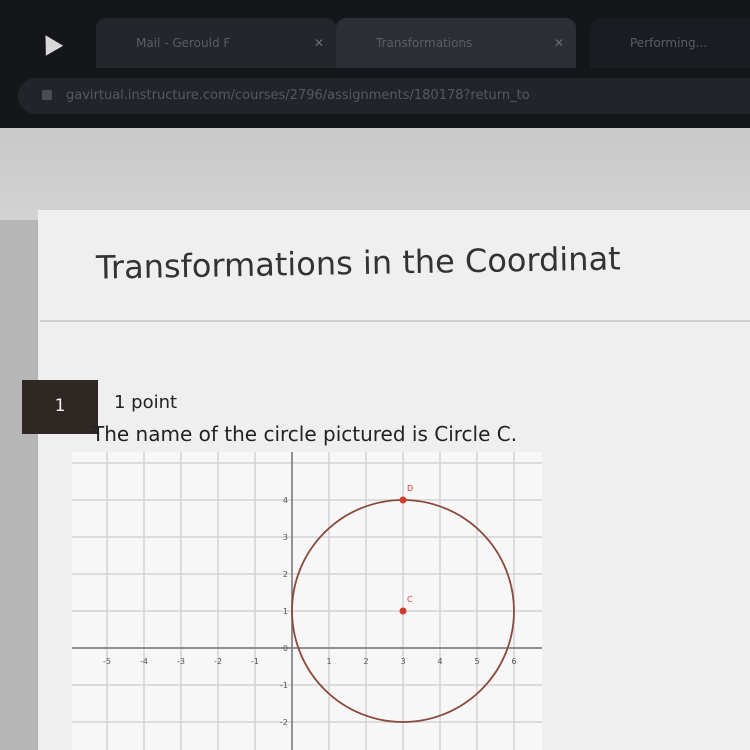  What do you see at coordinates (284, 722) in the screenshot?
I see `y-tick-label: -2` at bounding box center [284, 722].